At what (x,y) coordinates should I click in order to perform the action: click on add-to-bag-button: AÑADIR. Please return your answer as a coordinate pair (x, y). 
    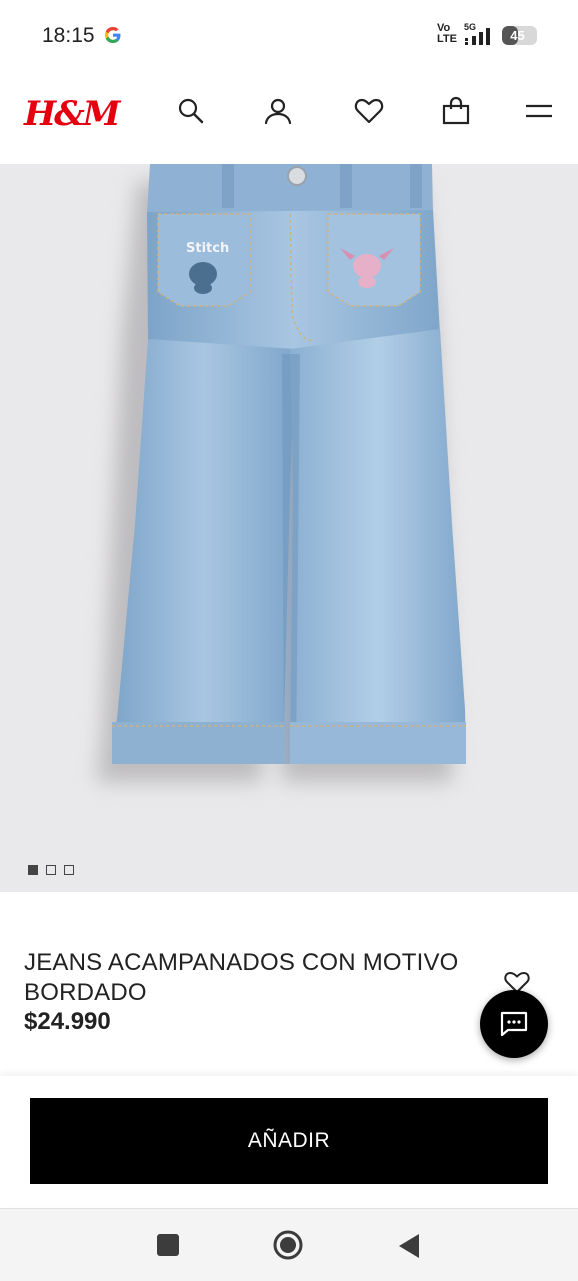
    Looking at the image, I should click on (289, 1141).